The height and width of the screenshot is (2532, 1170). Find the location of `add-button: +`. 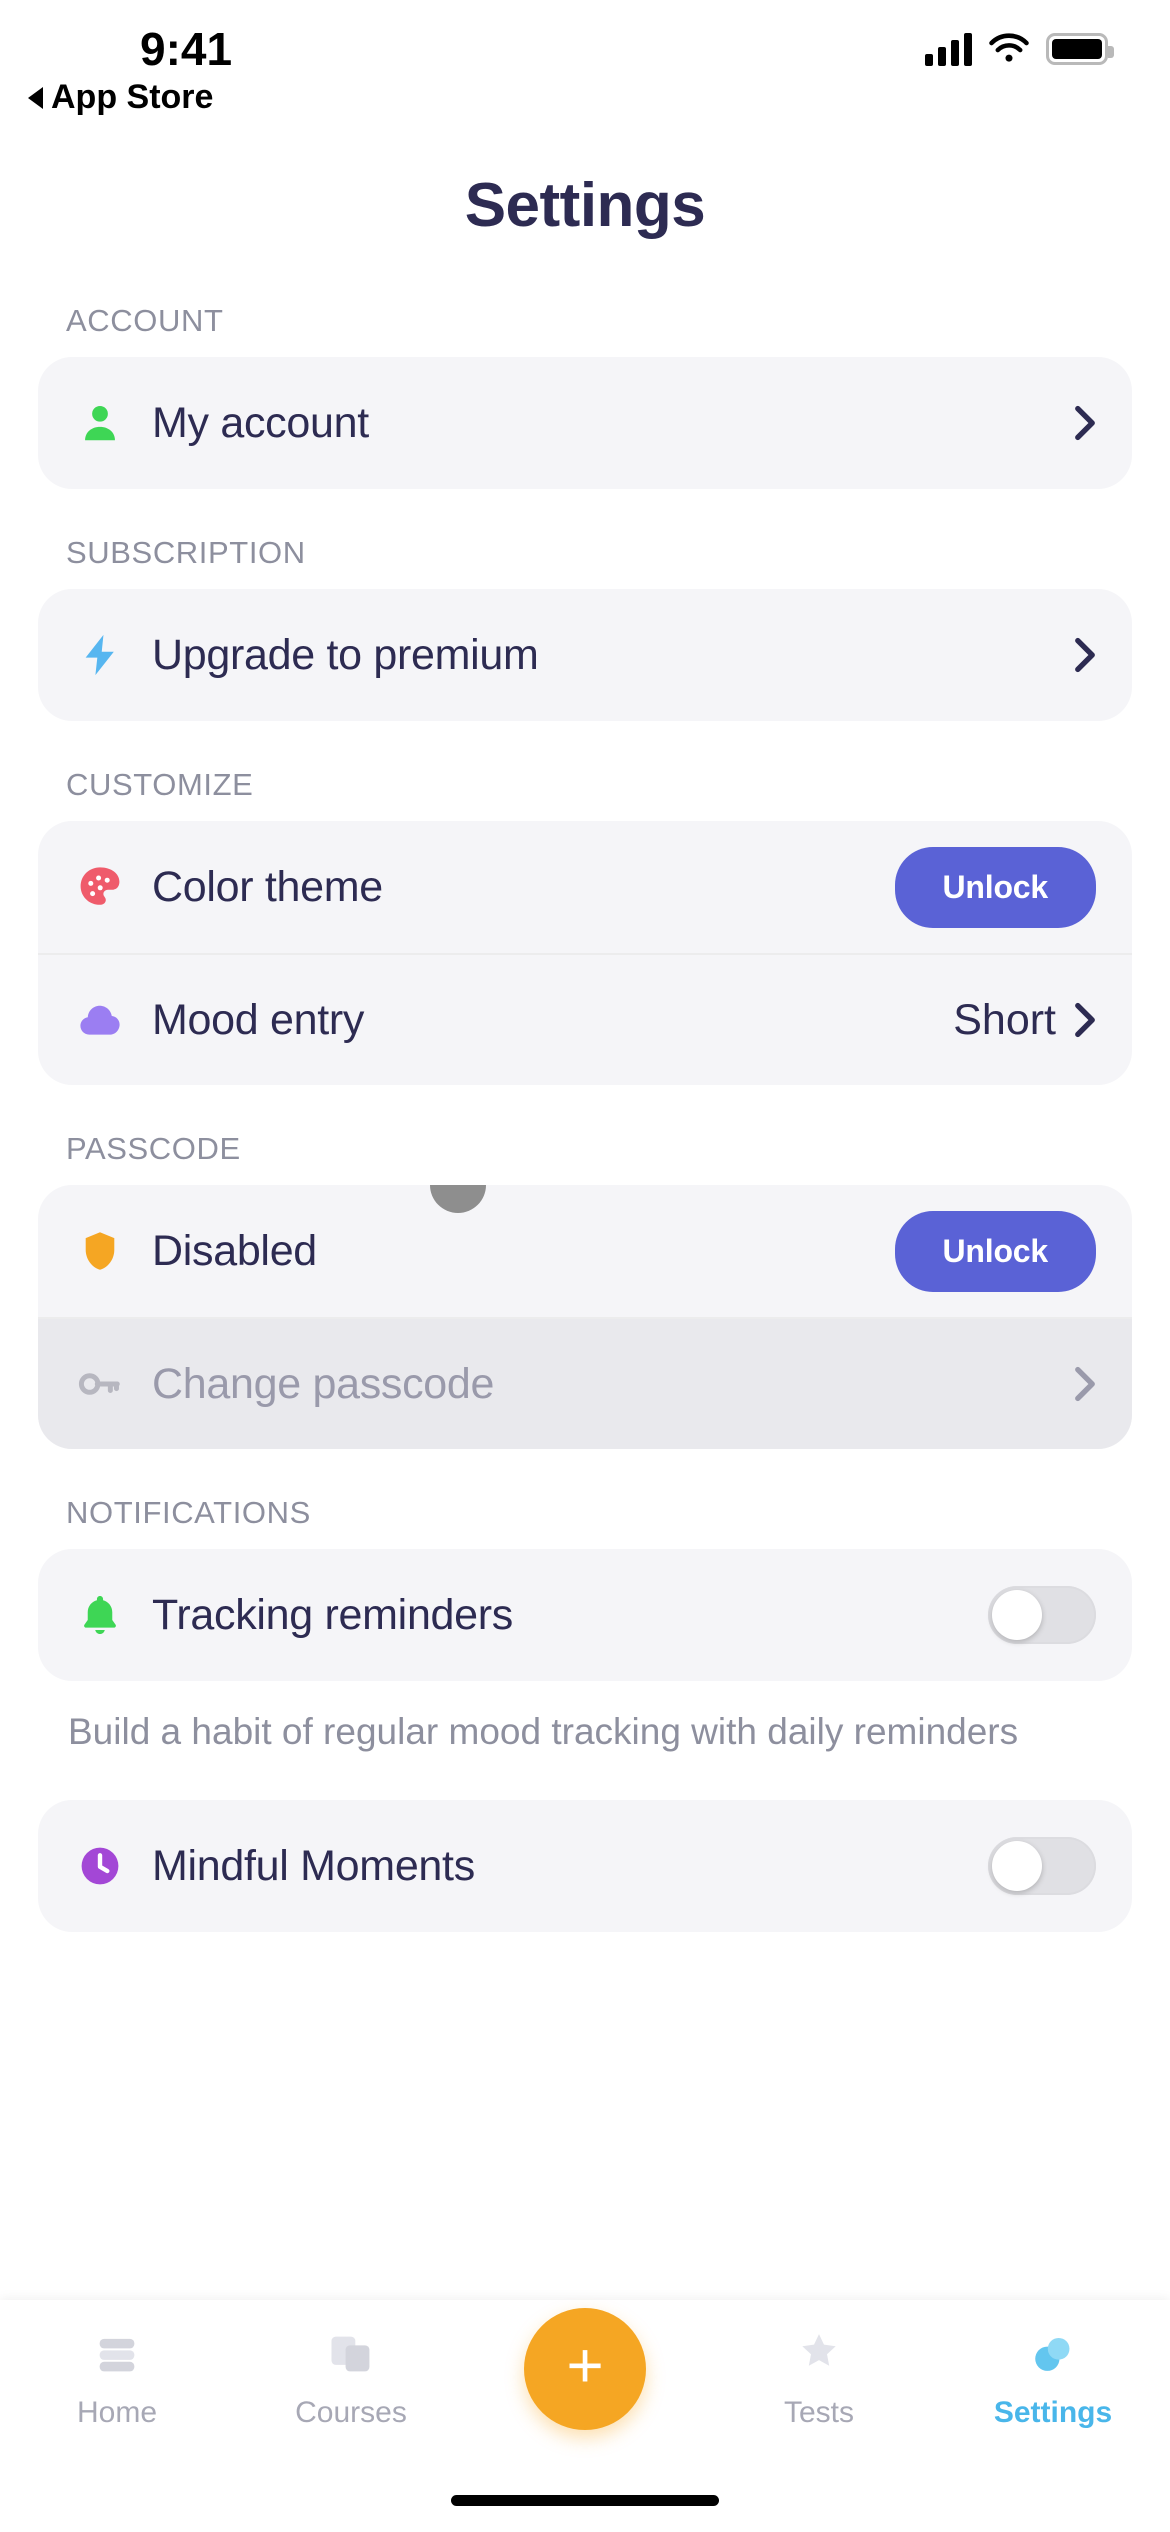

add-button: + is located at coordinates (585, 2369).